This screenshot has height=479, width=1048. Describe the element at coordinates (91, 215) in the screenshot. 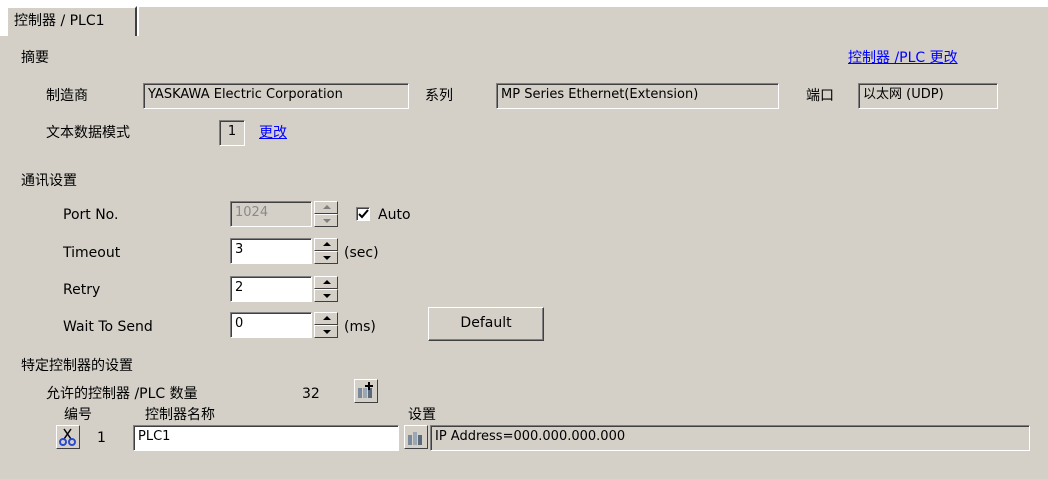

I see `port-no-label: Port No.` at that location.